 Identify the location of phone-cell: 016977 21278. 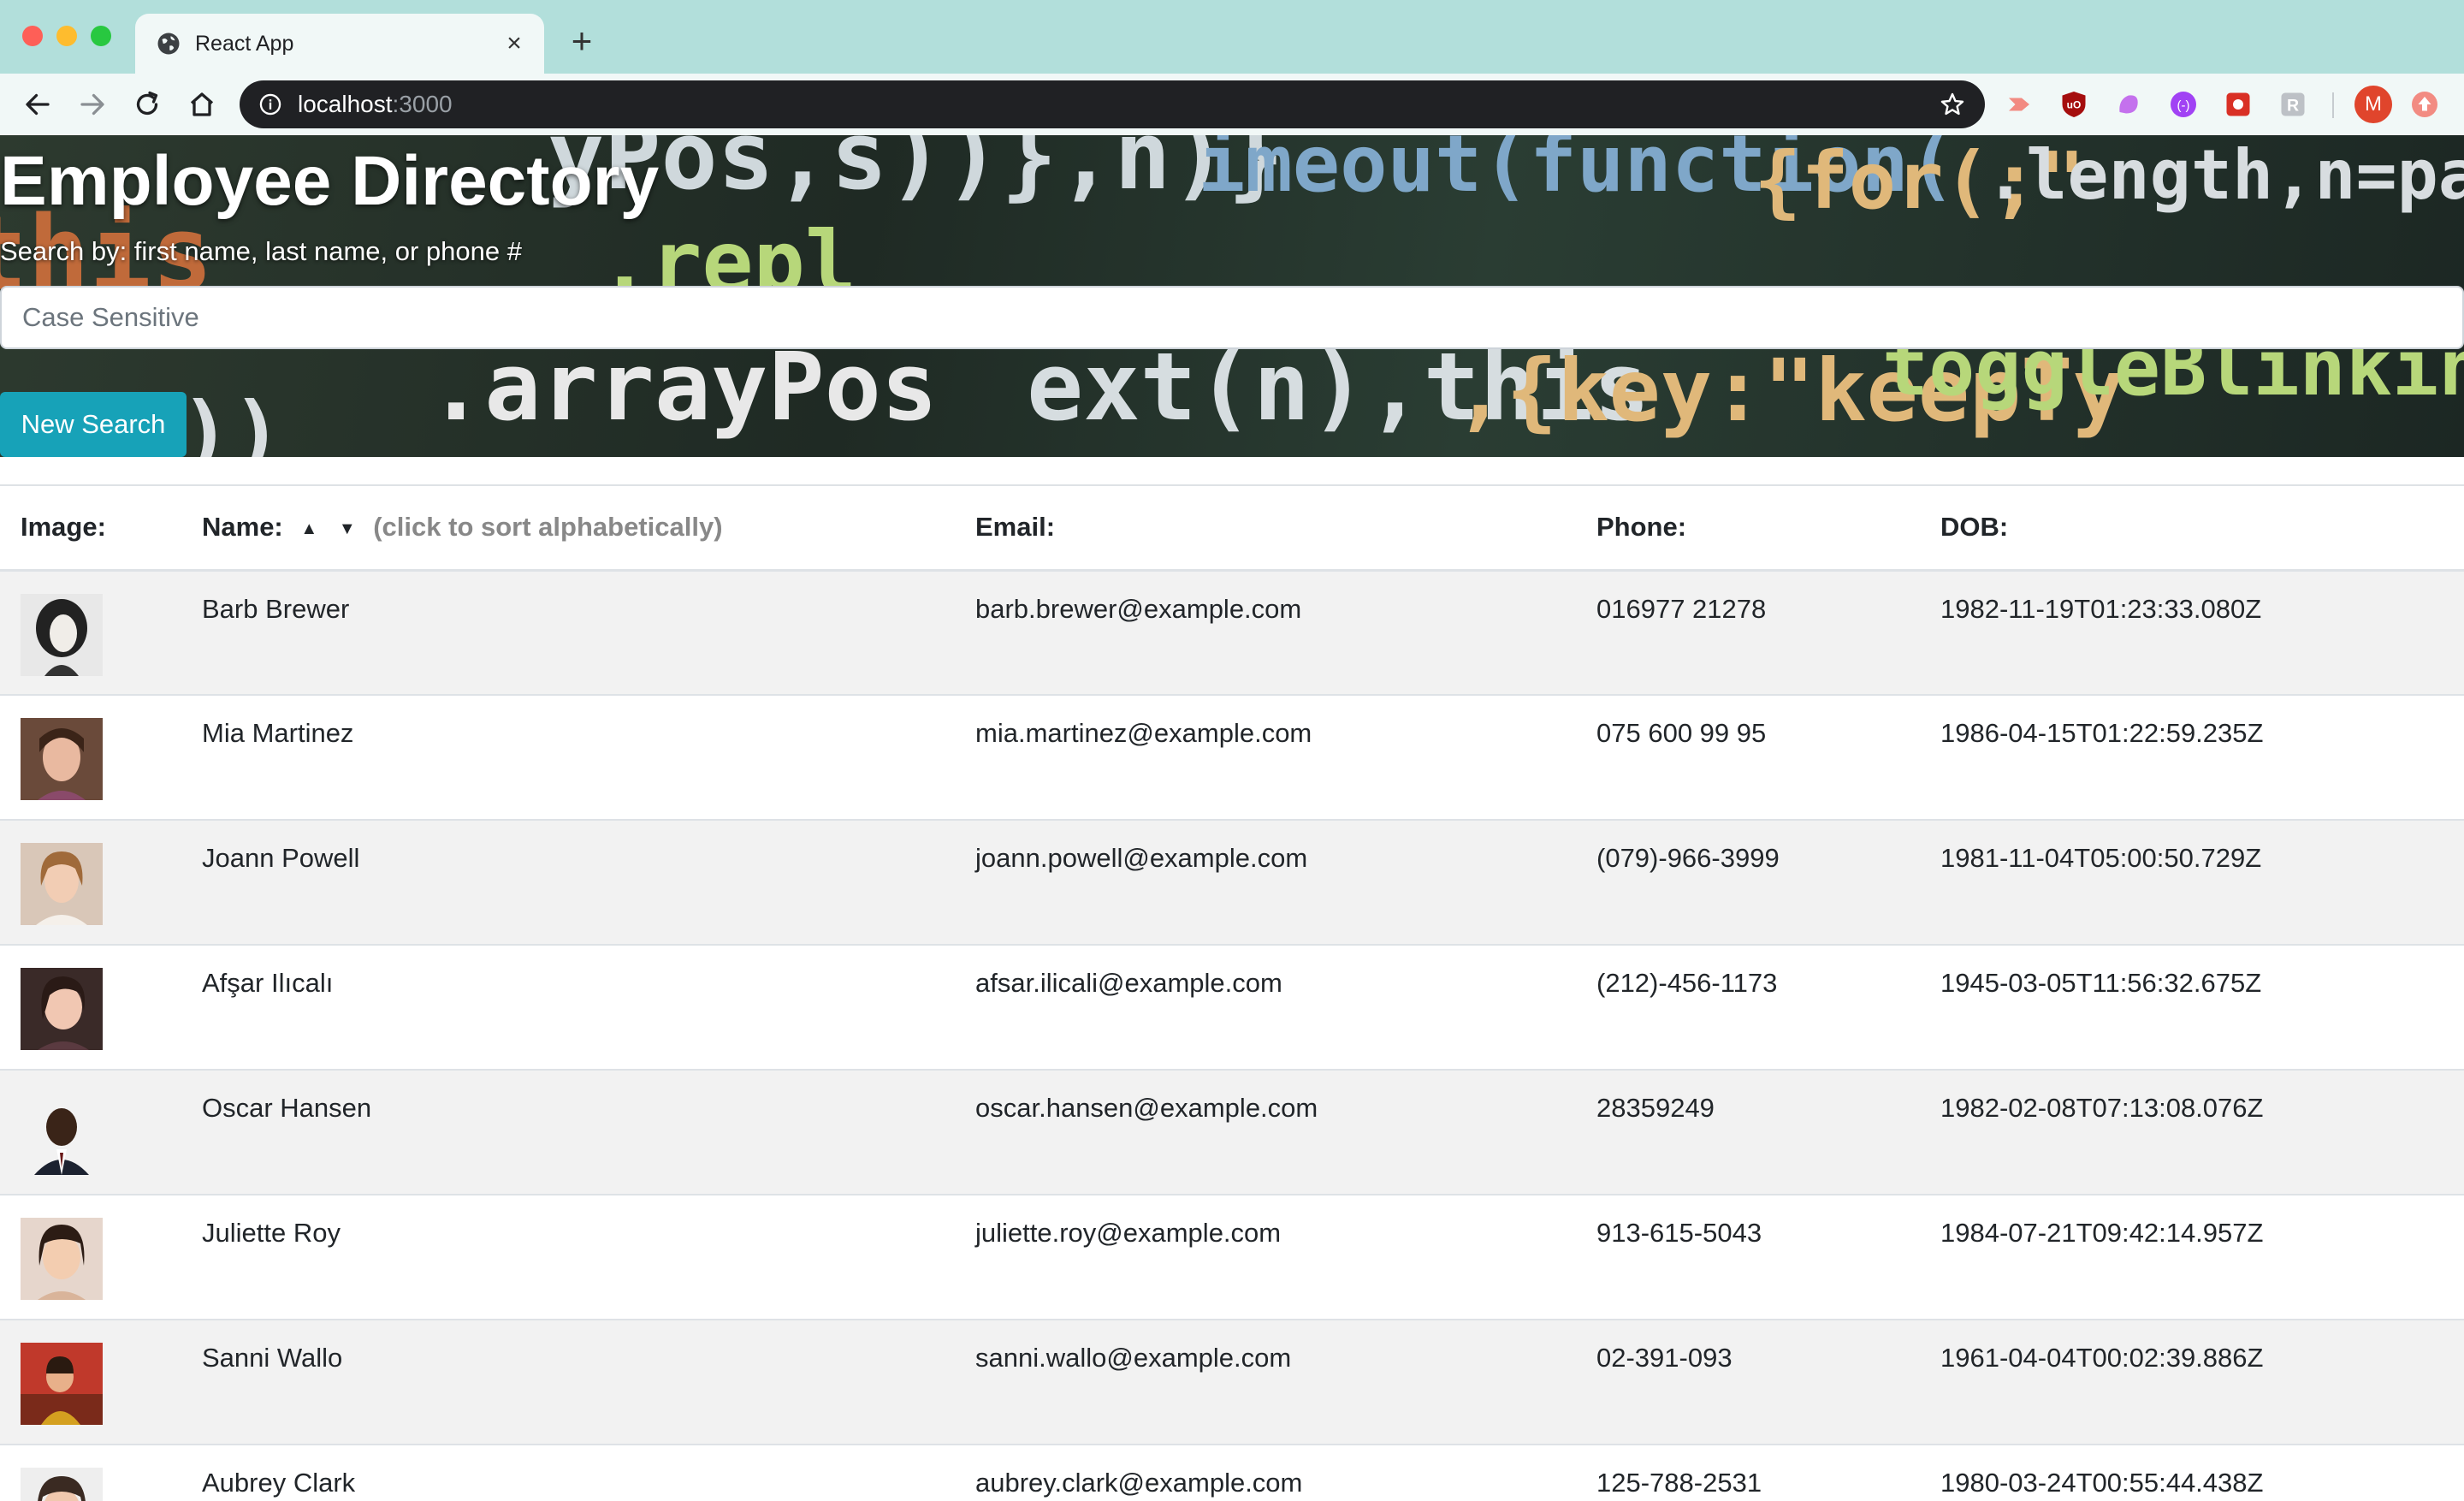
(1748, 632).